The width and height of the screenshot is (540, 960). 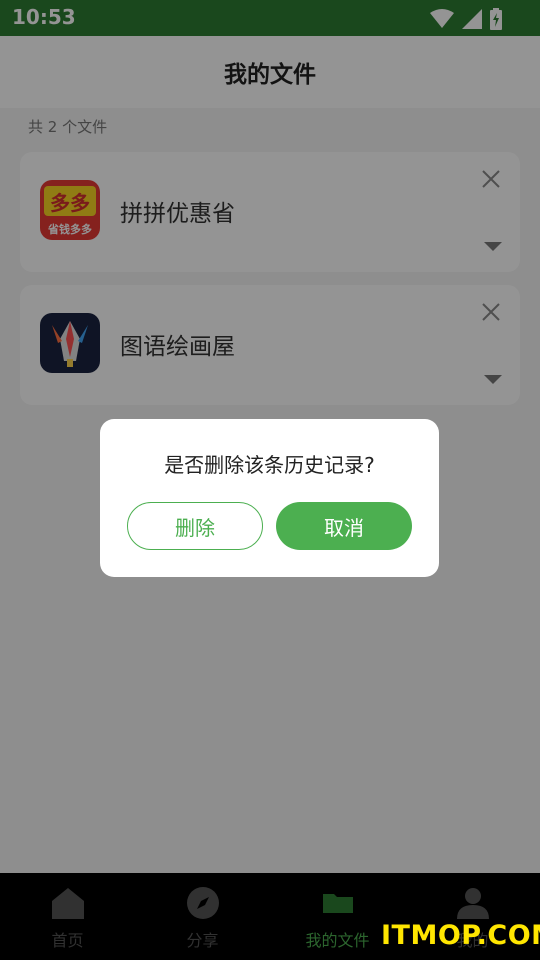 I want to click on watermark-text: ITMOP.COM, so click(x=460, y=935).